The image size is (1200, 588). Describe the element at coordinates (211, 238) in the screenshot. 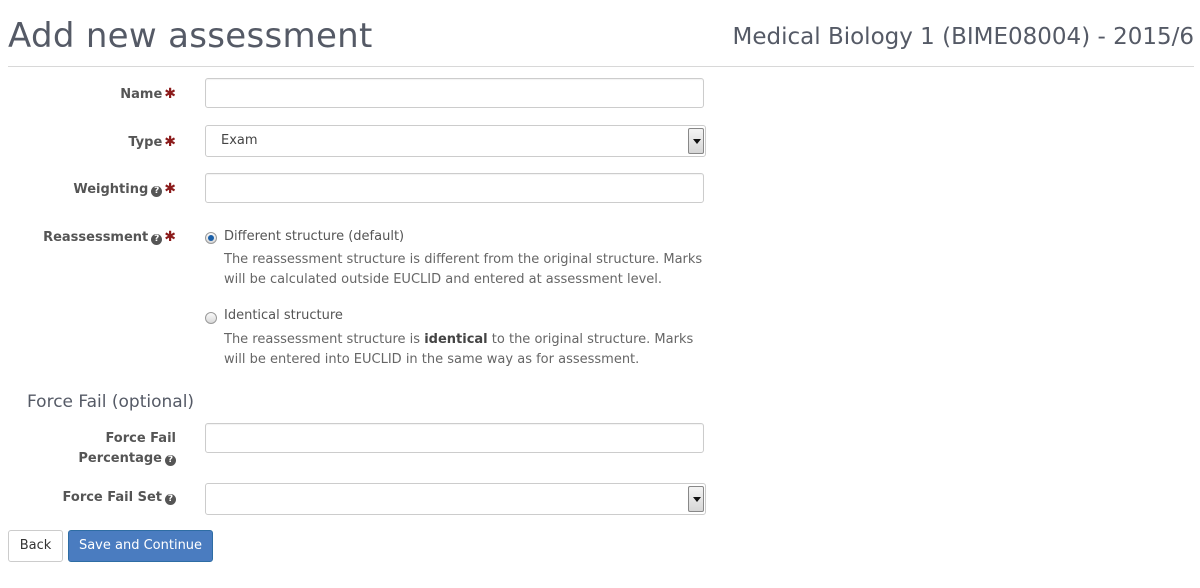

I see `radio-different-structure` at that location.